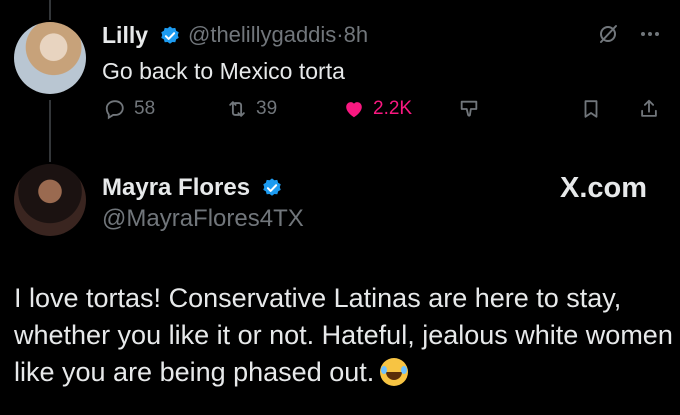  What do you see at coordinates (608, 34) in the screenshot?
I see `grok-icon` at bounding box center [608, 34].